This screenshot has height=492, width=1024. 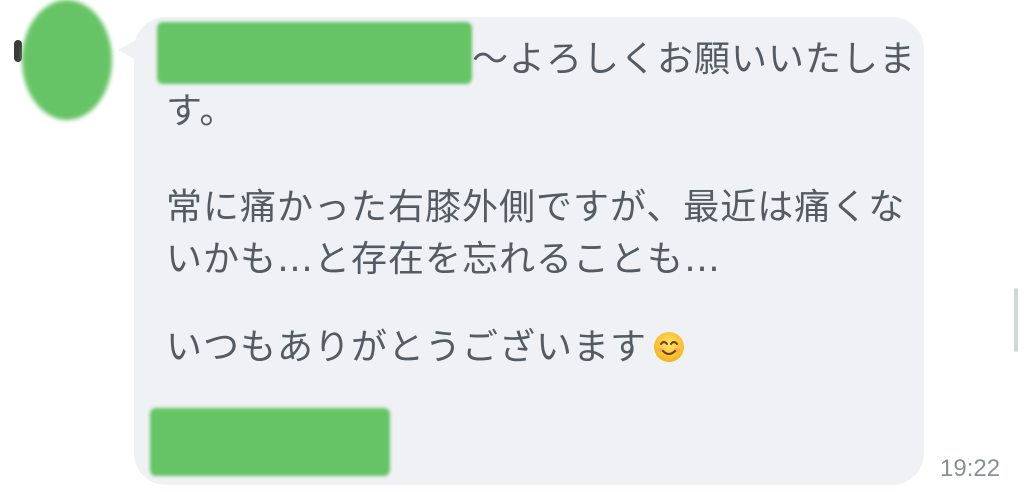 What do you see at coordinates (270, 442) in the screenshot?
I see `redacted-name-bottom` at bounding box center [270, 442].